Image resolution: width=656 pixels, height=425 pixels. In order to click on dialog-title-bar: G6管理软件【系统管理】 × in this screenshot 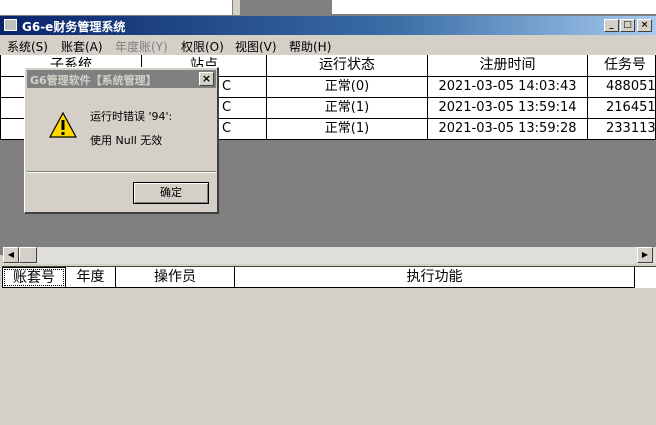, I will do `click(121, 79)`.